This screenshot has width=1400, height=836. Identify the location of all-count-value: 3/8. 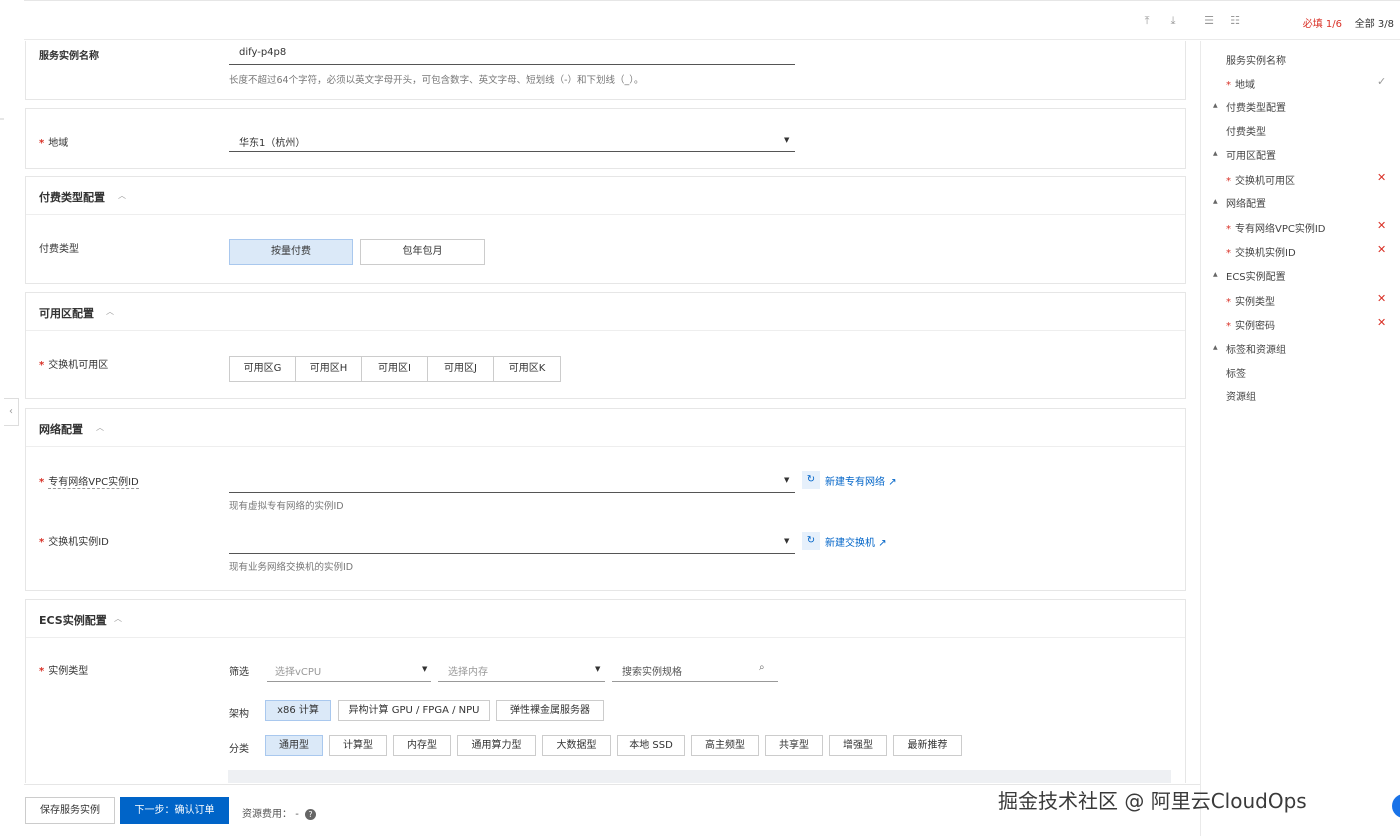
(1385, 24).